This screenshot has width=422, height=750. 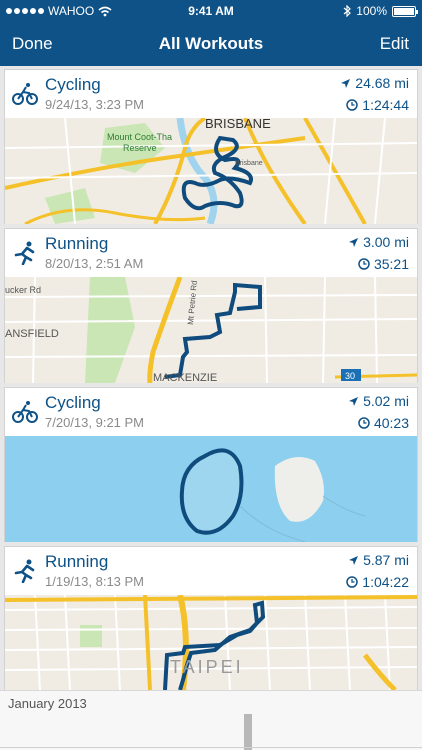 I want to click on distance-value: 5.87 mi, so click(x=386, y=560).